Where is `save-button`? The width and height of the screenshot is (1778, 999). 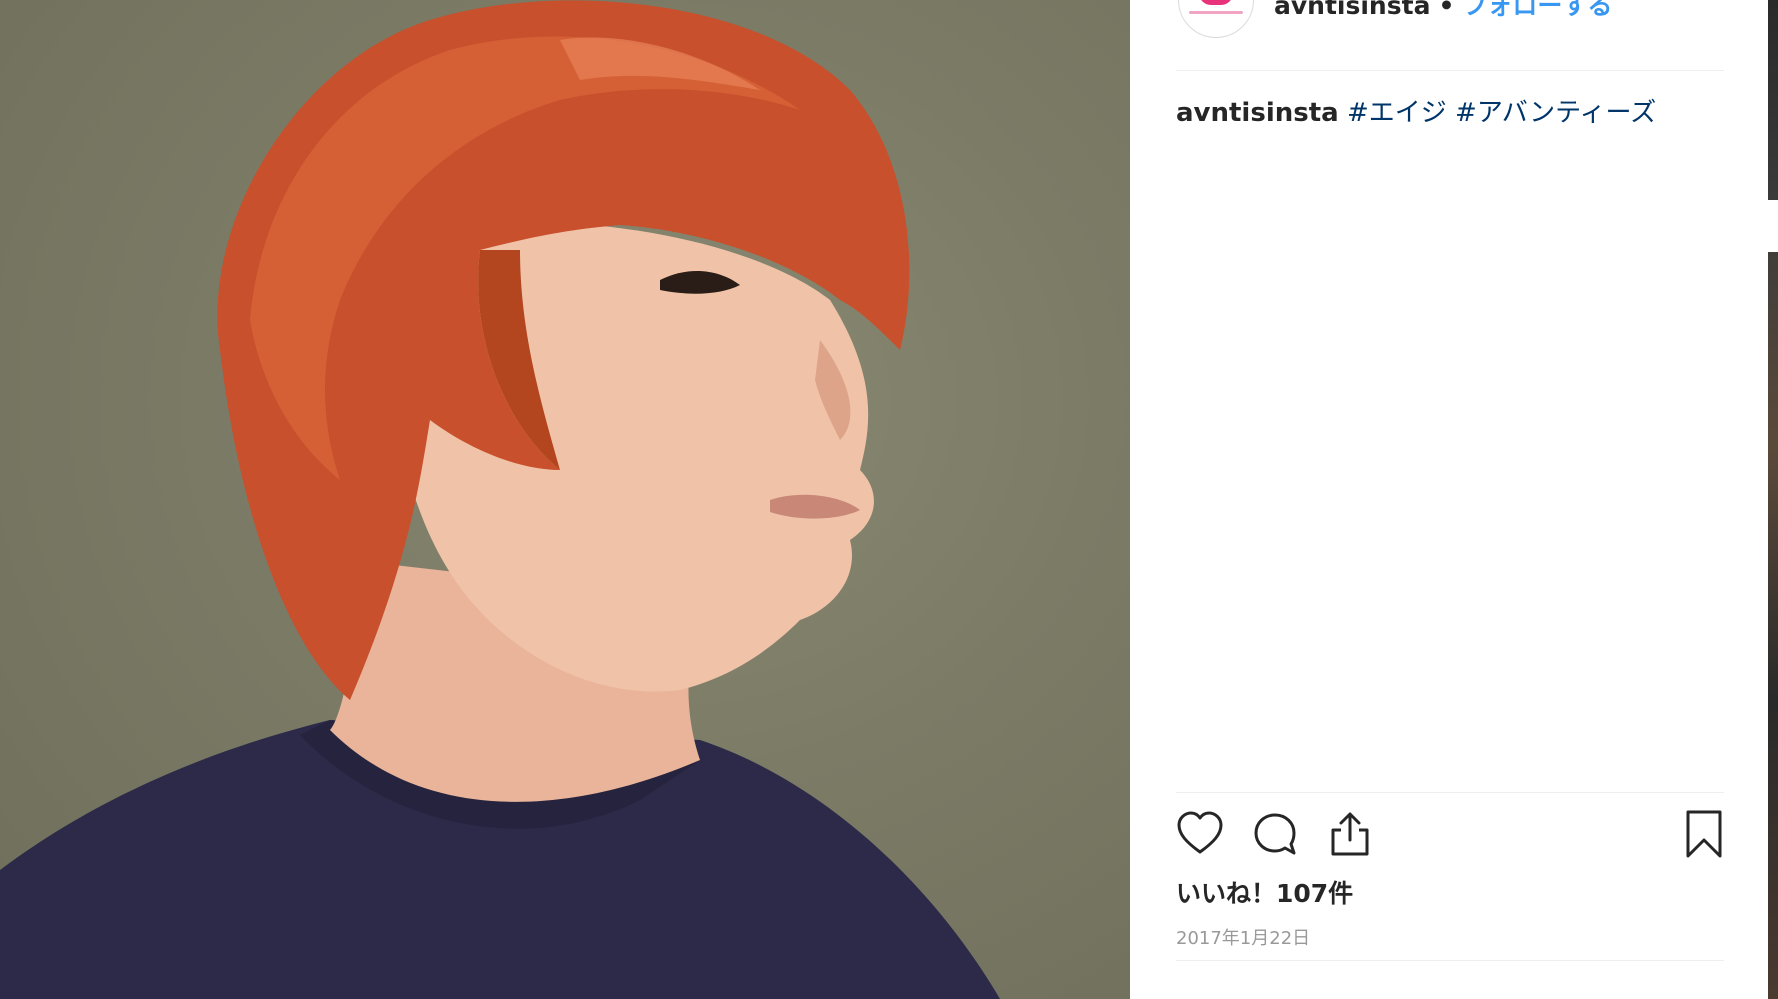 save-button is located at coordinates (1704, 834).